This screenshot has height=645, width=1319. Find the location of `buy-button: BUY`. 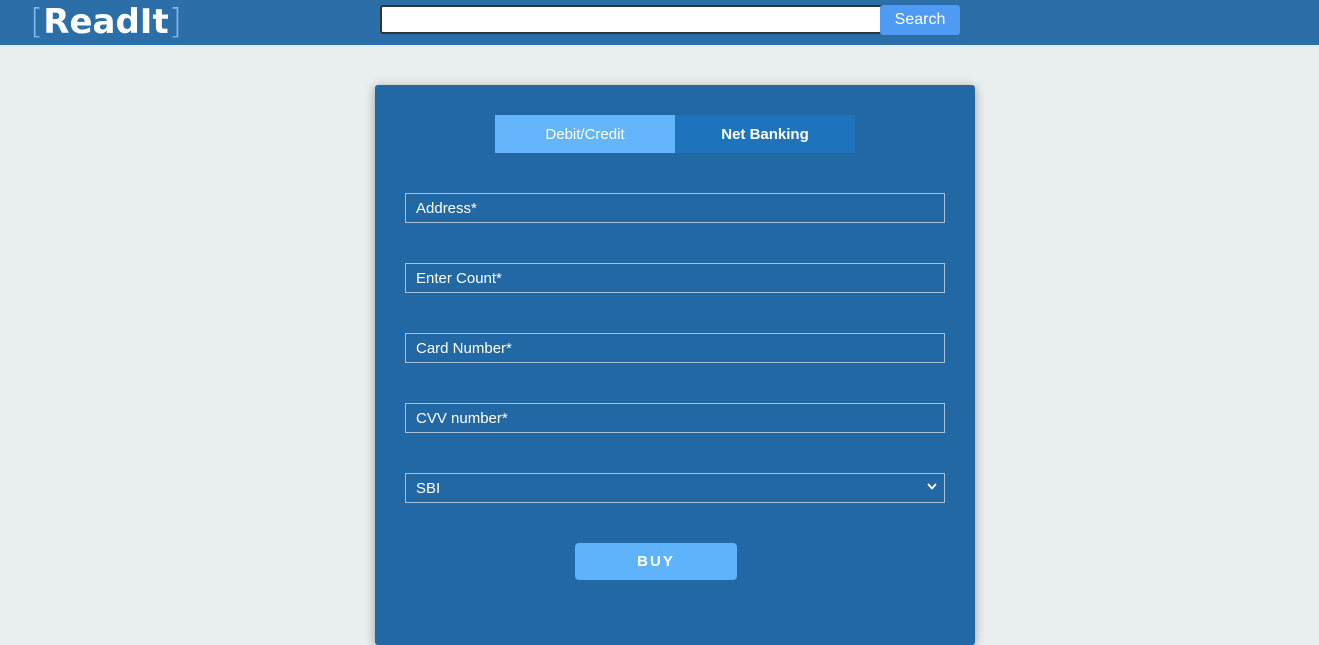

buy-button: BUY is located at coordinates (656, 561).